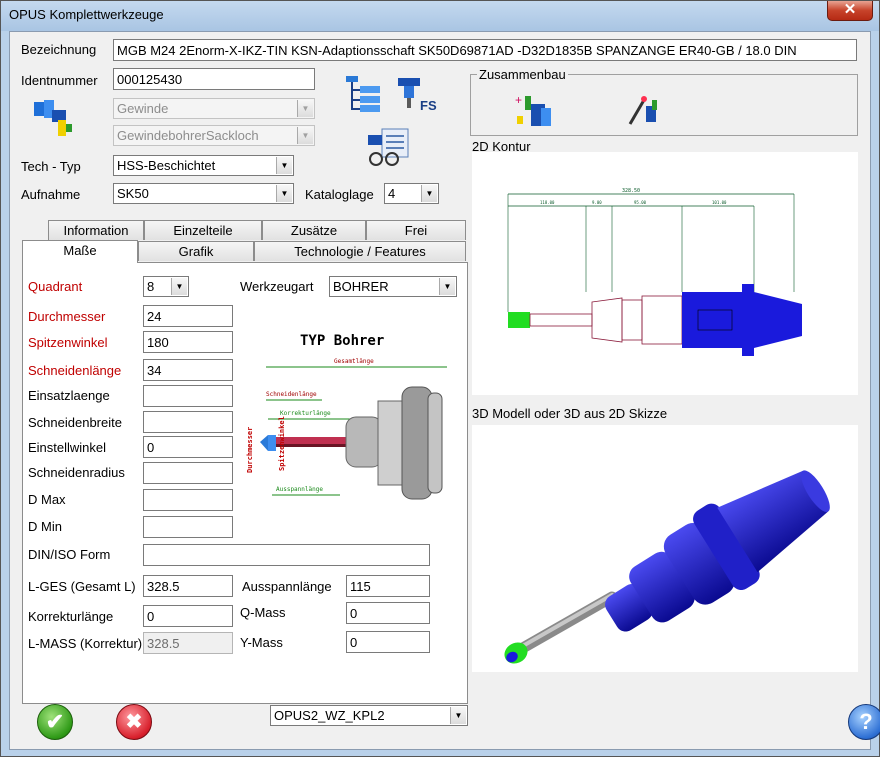 Image resolution: width=880 pixels, height=757 pixels. What do you see at coordinates (188, 500) in the screenshot?
I see `dmax-input` at bounding box center [188, 500].